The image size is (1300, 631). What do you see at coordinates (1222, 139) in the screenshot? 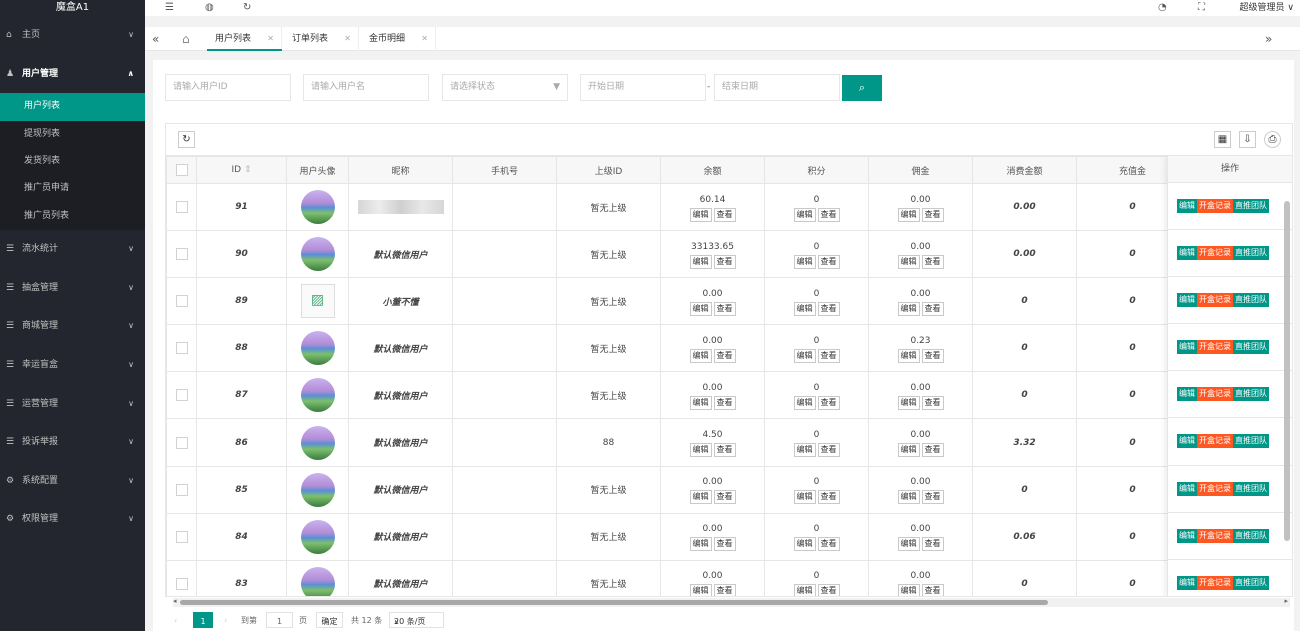
I see `columns-filter-icon: ▦` at bounding box center [1222, 139].